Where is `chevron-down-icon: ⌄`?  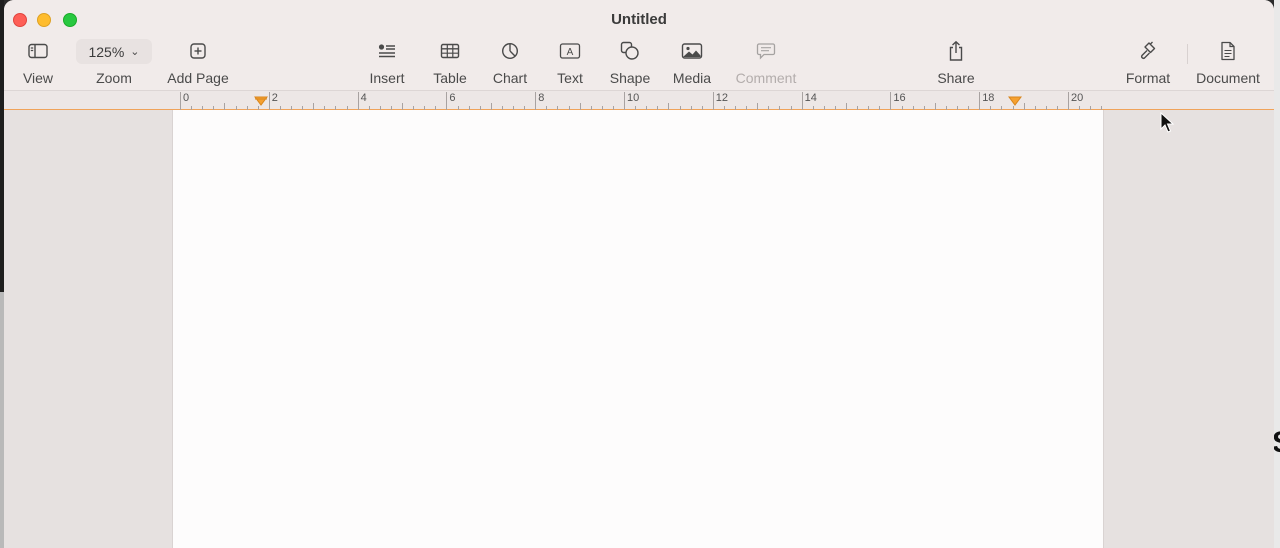
chevron-down-icon: ⌄ is located at coordinates (135, 52).